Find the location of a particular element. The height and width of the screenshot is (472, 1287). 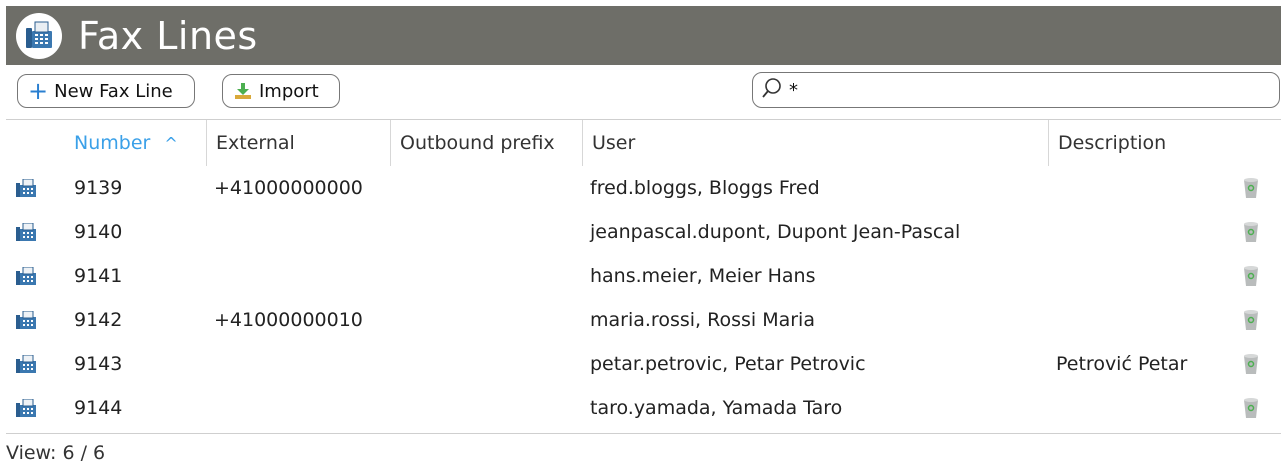

number-cell: 9144 is located at coordinates (98, 408).